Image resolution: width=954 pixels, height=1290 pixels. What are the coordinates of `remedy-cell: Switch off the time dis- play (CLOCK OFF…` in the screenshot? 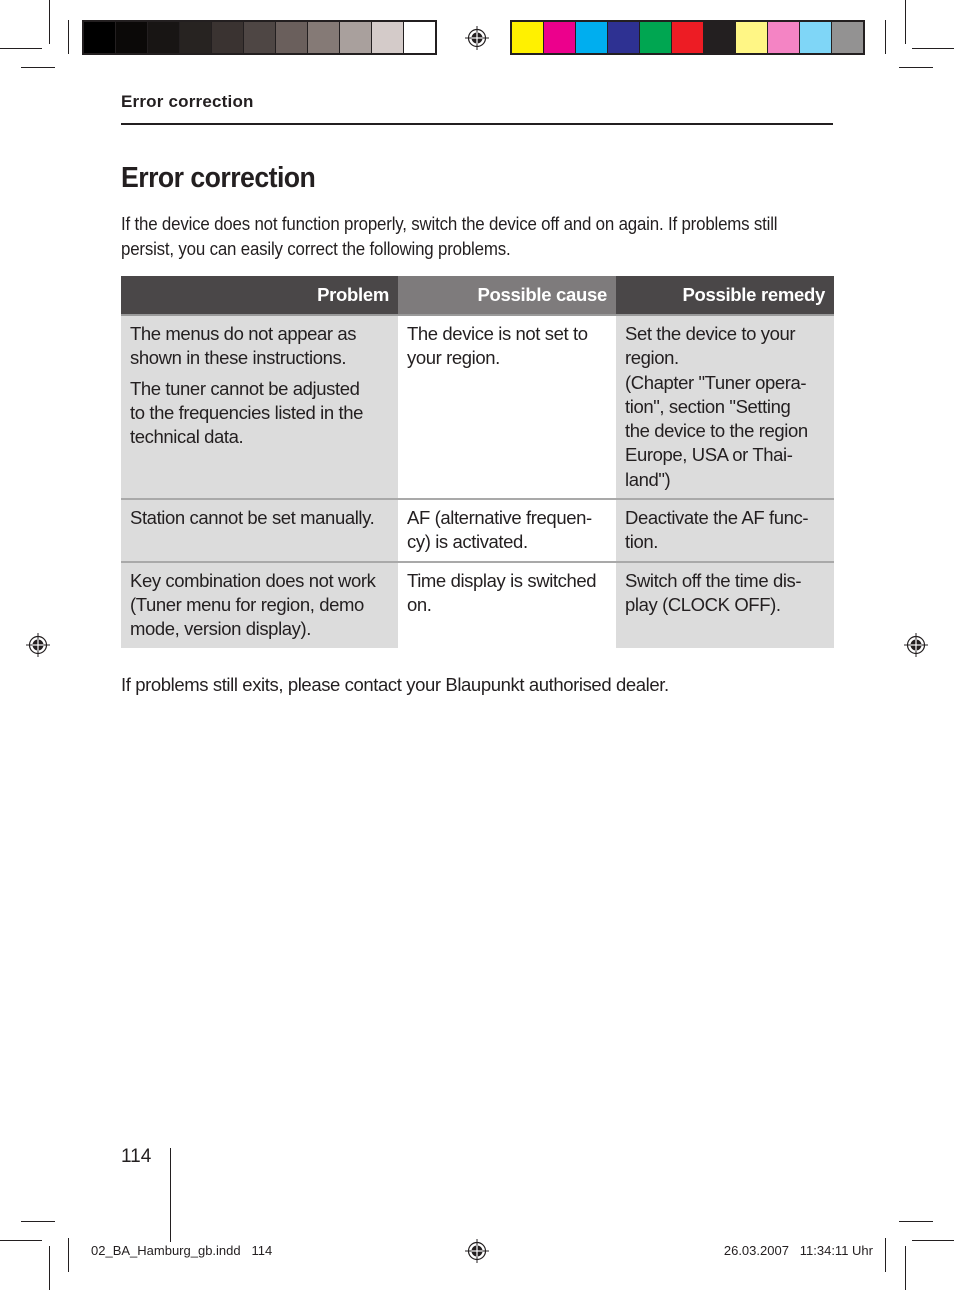 It's located at (725, 604).